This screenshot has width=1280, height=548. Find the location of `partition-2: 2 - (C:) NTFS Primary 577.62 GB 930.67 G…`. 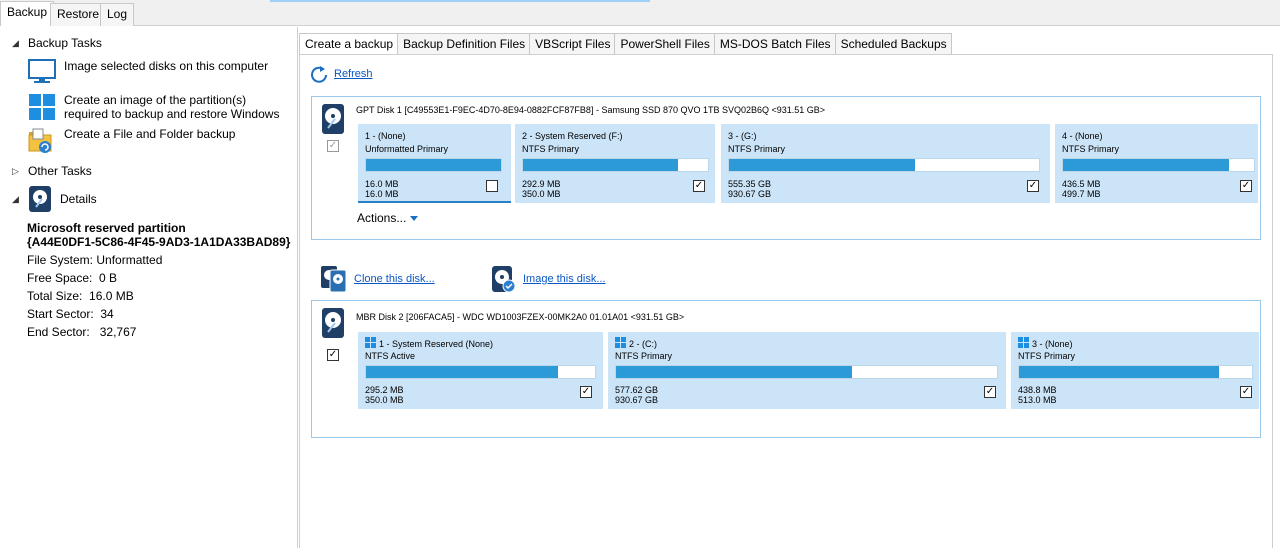

partition-2: 2 - (C:) NTFS Primary 577.62 GB 930.67 G… is located at coordinates (807, 370).